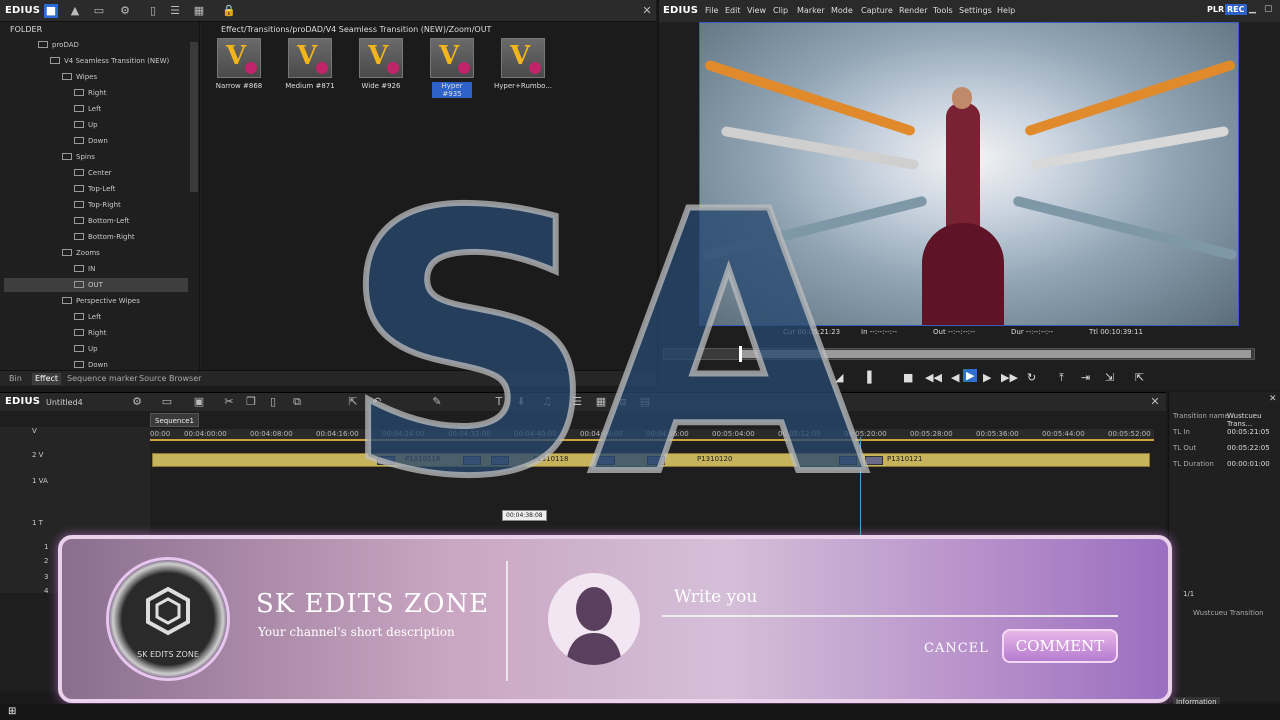  Describe the element at coordinates (101, 301) in the screenshot. I see `tree-item: Perspective Wipes` at that location.